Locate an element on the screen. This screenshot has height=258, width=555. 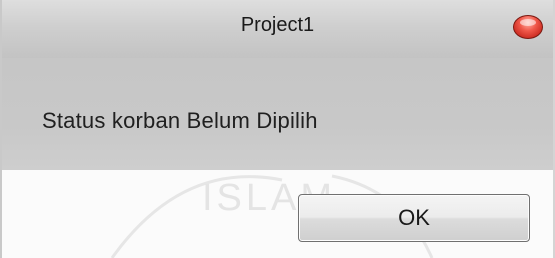
window-title: Project1 is located at coordinates (277, 25).